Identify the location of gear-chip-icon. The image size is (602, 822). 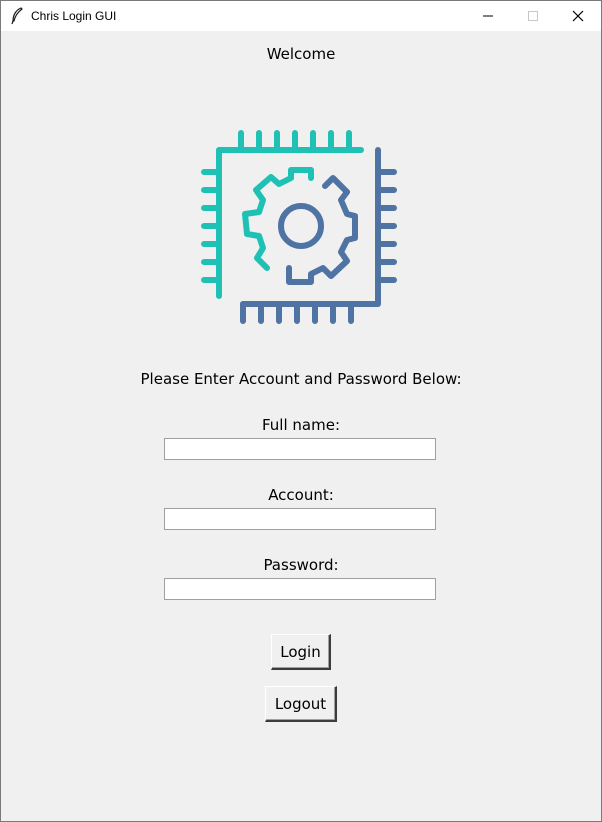
(299, 227).